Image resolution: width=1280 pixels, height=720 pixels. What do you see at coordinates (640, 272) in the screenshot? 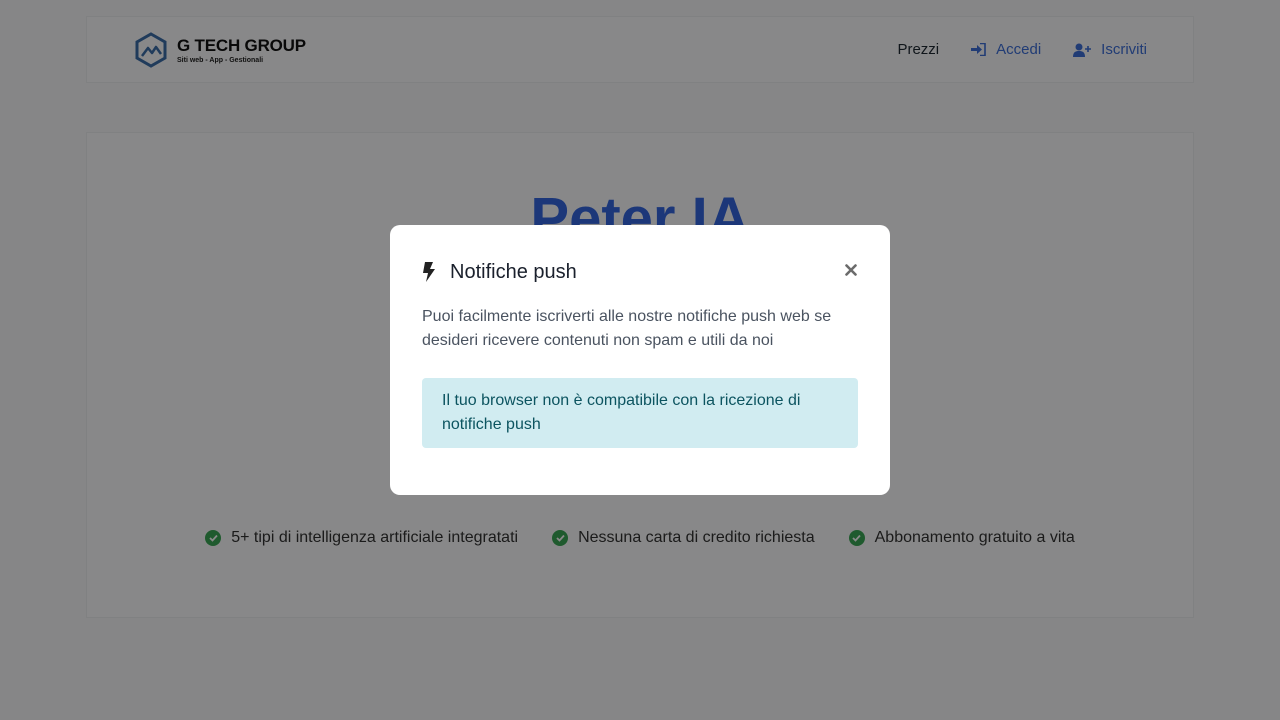
I see `modal-header: Notifiche push` at bounding box center [640, 272].